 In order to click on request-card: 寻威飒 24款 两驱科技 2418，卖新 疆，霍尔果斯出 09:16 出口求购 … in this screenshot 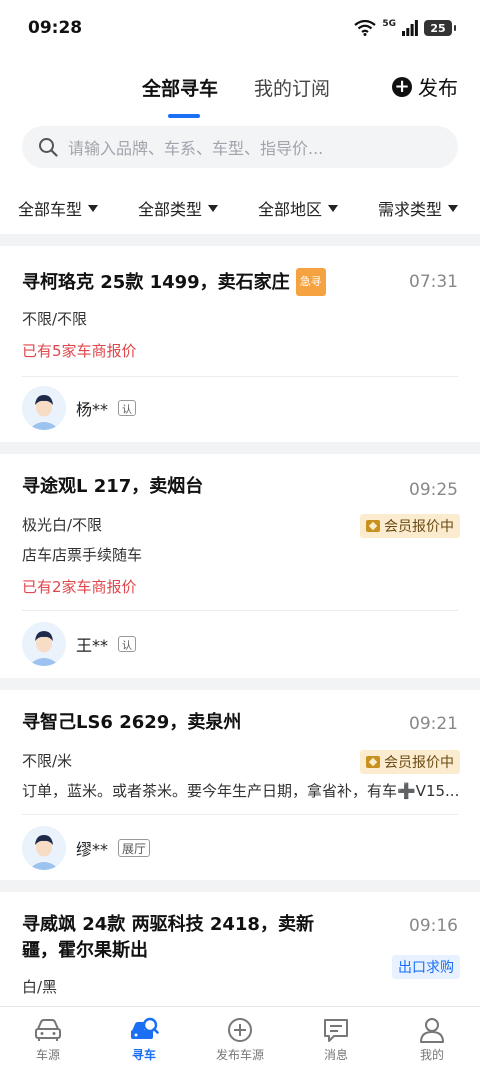, I will do `click(240, 949)`.